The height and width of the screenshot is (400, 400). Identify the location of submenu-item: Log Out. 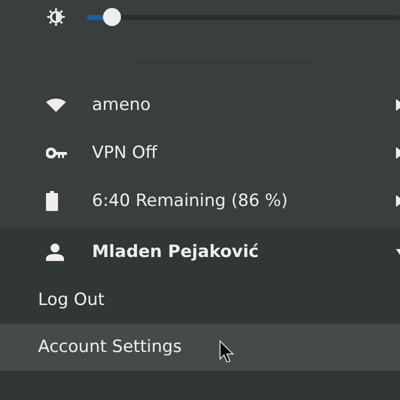
(200, 300).